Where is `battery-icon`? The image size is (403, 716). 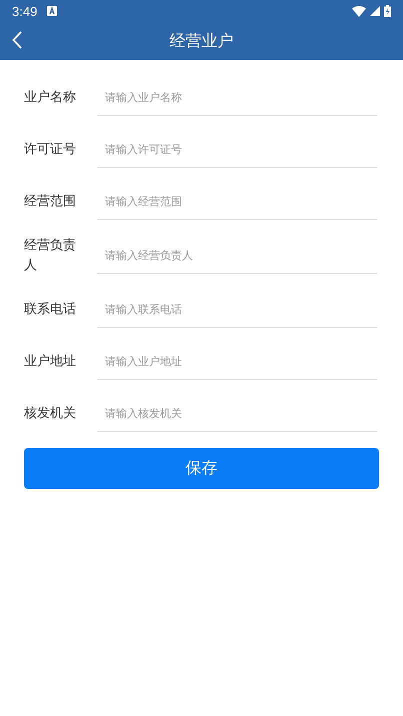
battery-icon is located at coordinates (387, 11).